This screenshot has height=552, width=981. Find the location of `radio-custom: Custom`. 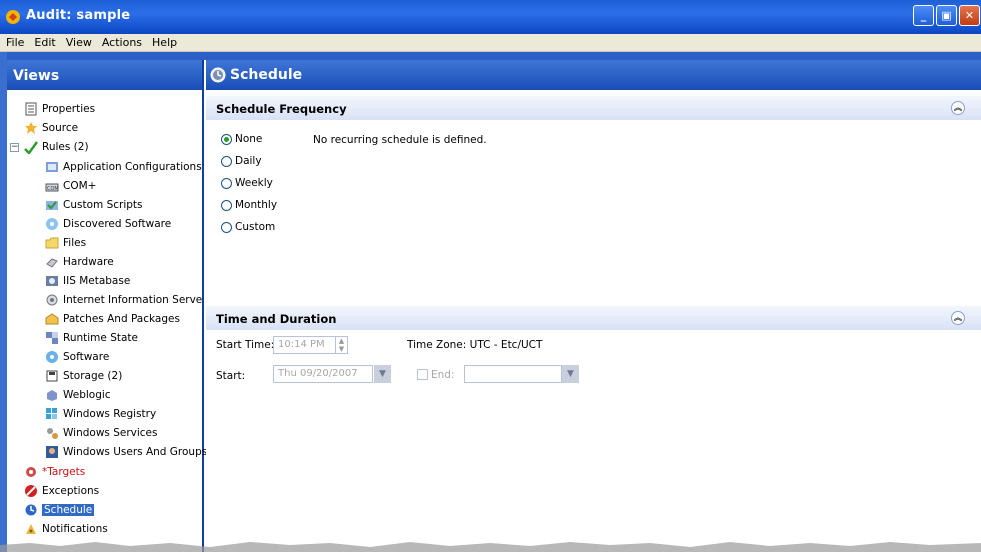

radio-custom: Custom is located at coordinates (248, 228).